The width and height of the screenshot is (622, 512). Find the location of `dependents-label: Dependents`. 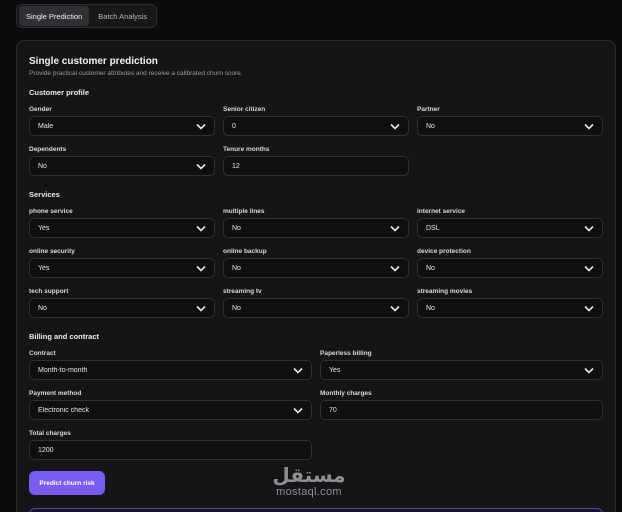

dependents-label: Dependents is located at coordinates (48, 149).